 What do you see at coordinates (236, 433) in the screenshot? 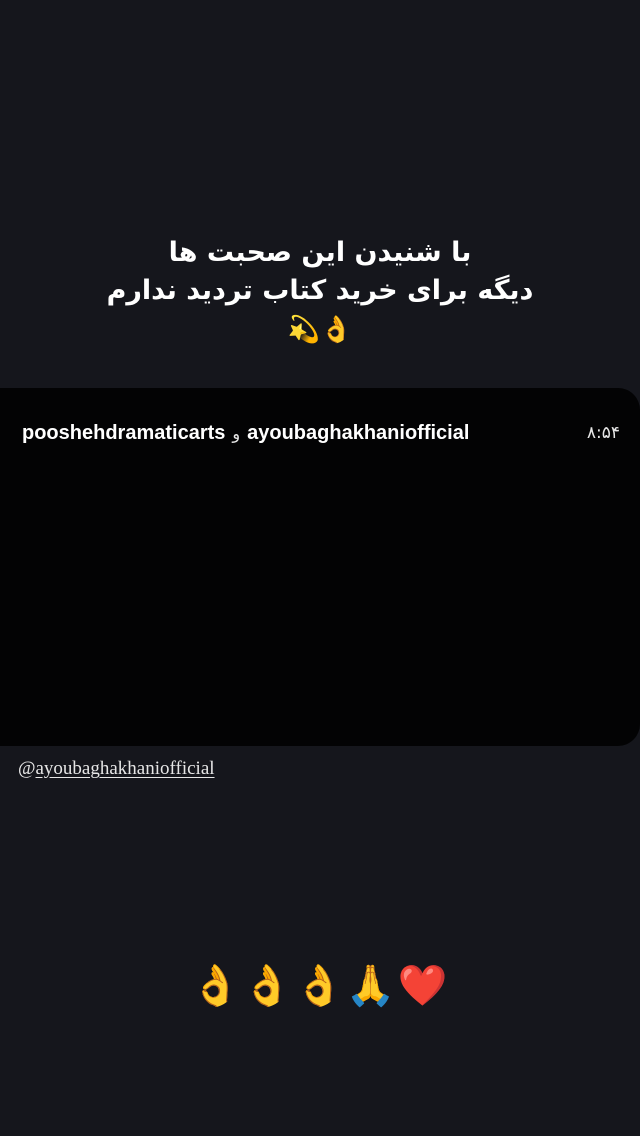
I see `account-conjunction: و` at bounding box center [236, 433].